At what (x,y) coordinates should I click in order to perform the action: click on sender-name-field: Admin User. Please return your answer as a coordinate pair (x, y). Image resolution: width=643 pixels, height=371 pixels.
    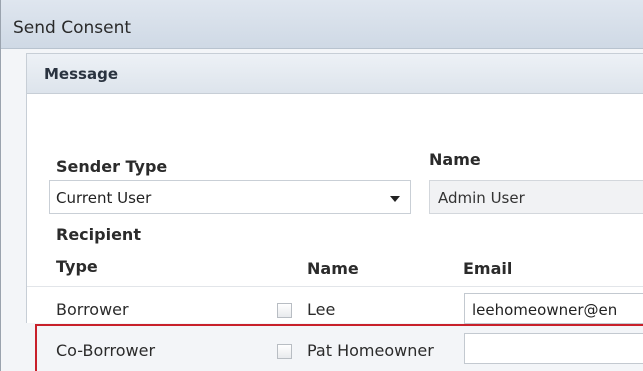
    Looking at the image, I should click on (536, 197).